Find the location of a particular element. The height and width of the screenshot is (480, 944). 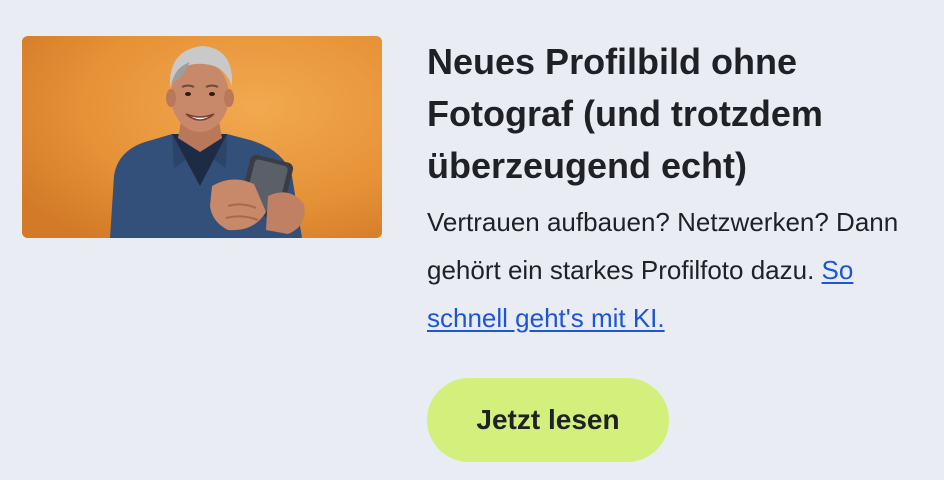

read-now-button: Jetzt lesen is located at coordinates (548, 420).